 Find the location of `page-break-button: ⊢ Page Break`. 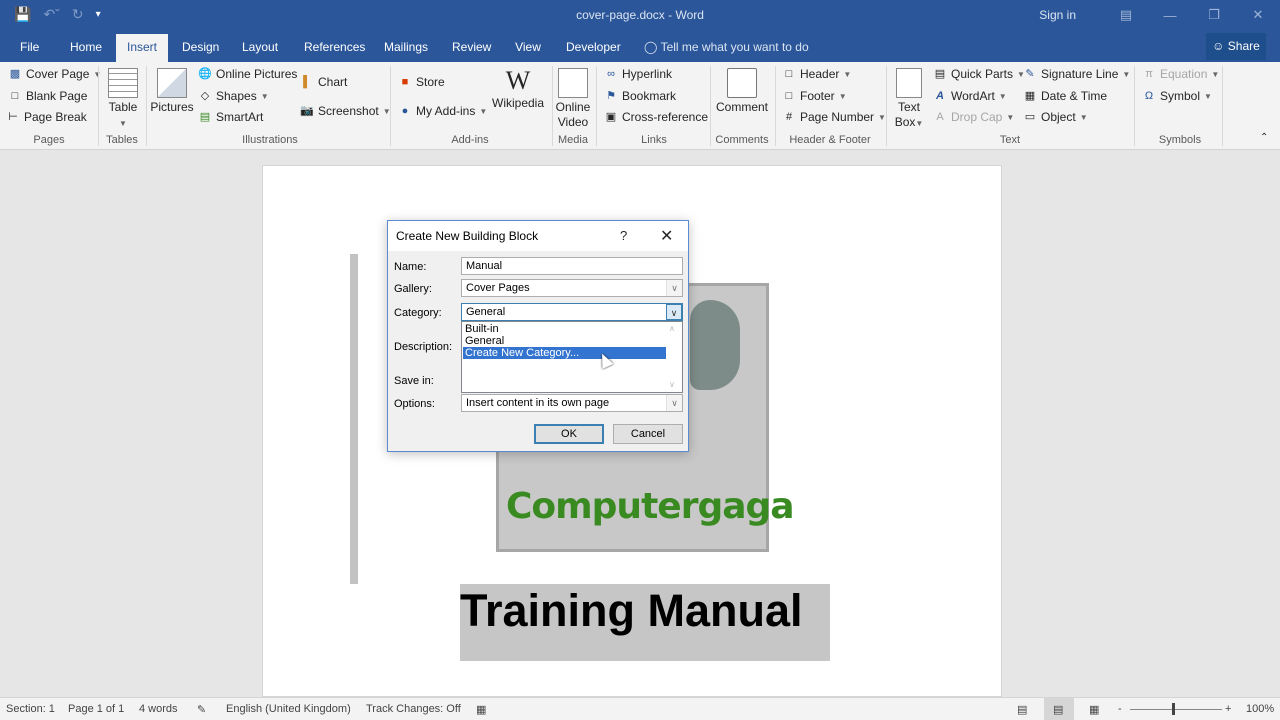

page-break-button: ⊢ Page Break is located at coordinates (46, 117).